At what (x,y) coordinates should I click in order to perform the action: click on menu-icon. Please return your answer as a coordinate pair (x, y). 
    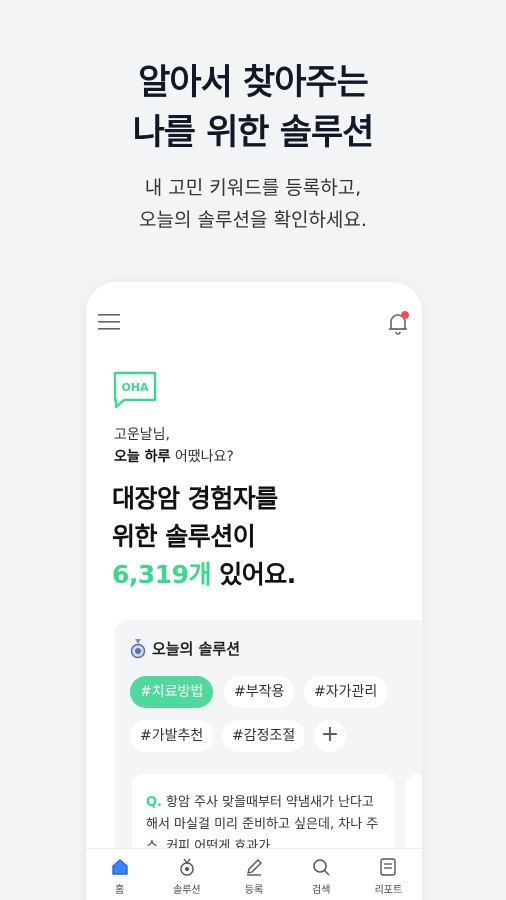
    Looking at the image, I should click on (109, 322).